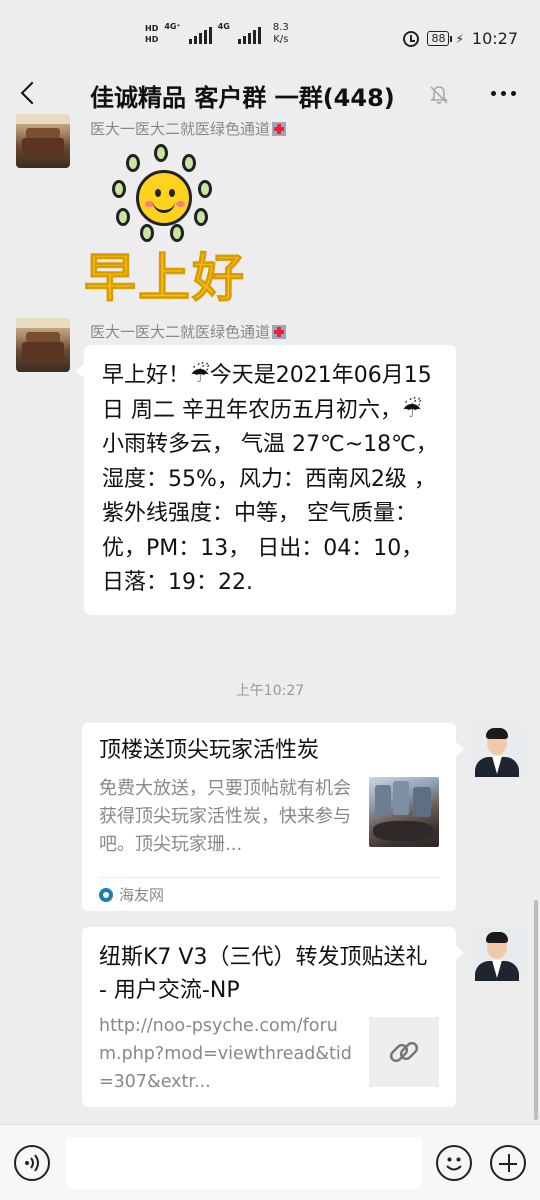  I want to click on scrollbar, so click(536, 1010).